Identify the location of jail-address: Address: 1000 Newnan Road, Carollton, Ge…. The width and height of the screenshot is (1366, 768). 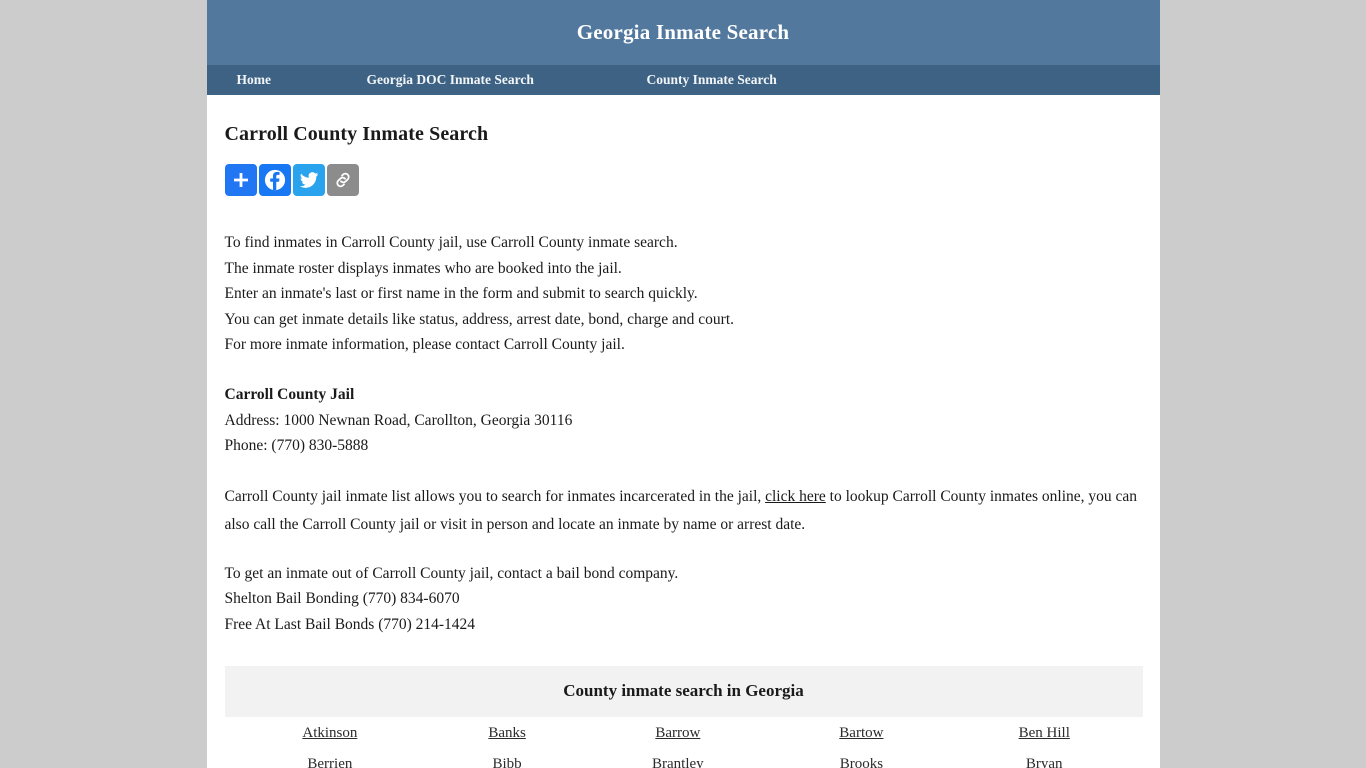
(398, 420).